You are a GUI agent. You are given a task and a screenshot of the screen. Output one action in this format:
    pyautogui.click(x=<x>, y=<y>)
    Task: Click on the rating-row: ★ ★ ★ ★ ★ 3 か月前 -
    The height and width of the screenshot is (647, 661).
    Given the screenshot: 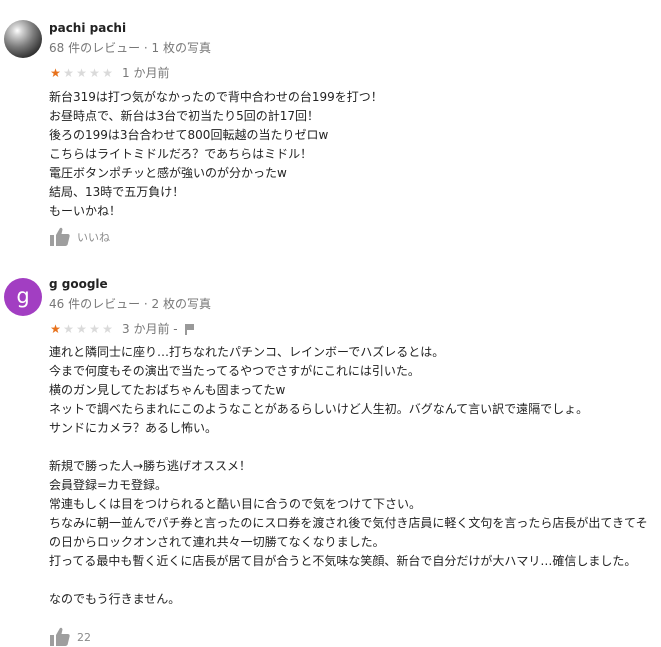 What is the action you would take?
    pyautogui.click(x=122, y=329)
    